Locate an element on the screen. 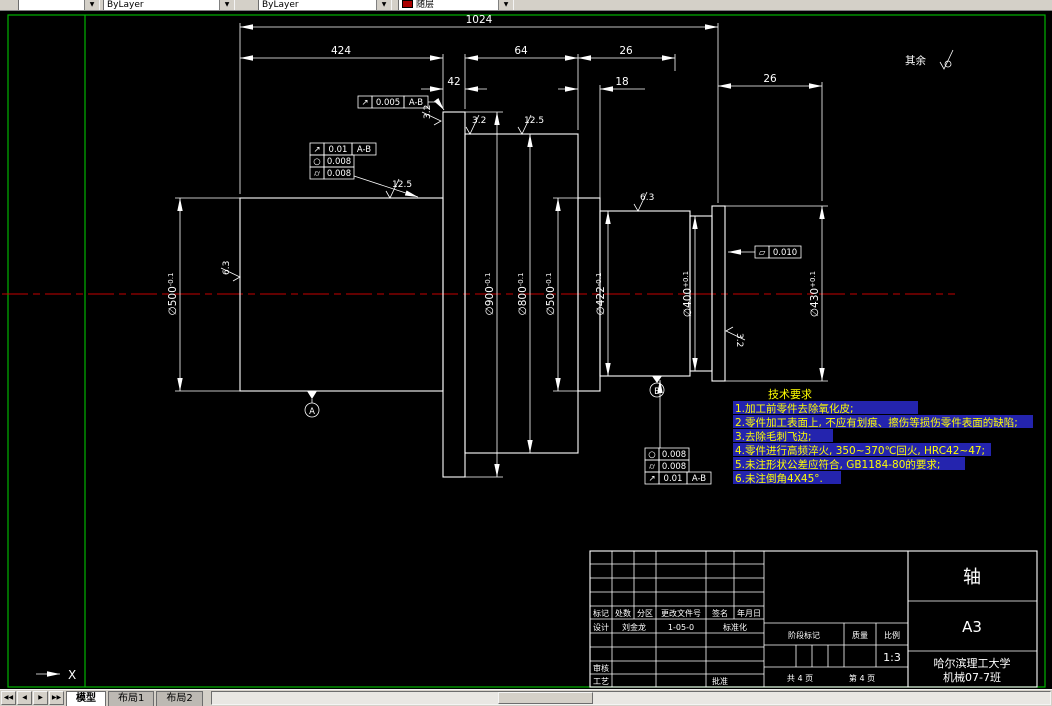 The image size is (1052, 706). roughness-3-2-c: 3.2 is located at coordinates (735, 336).